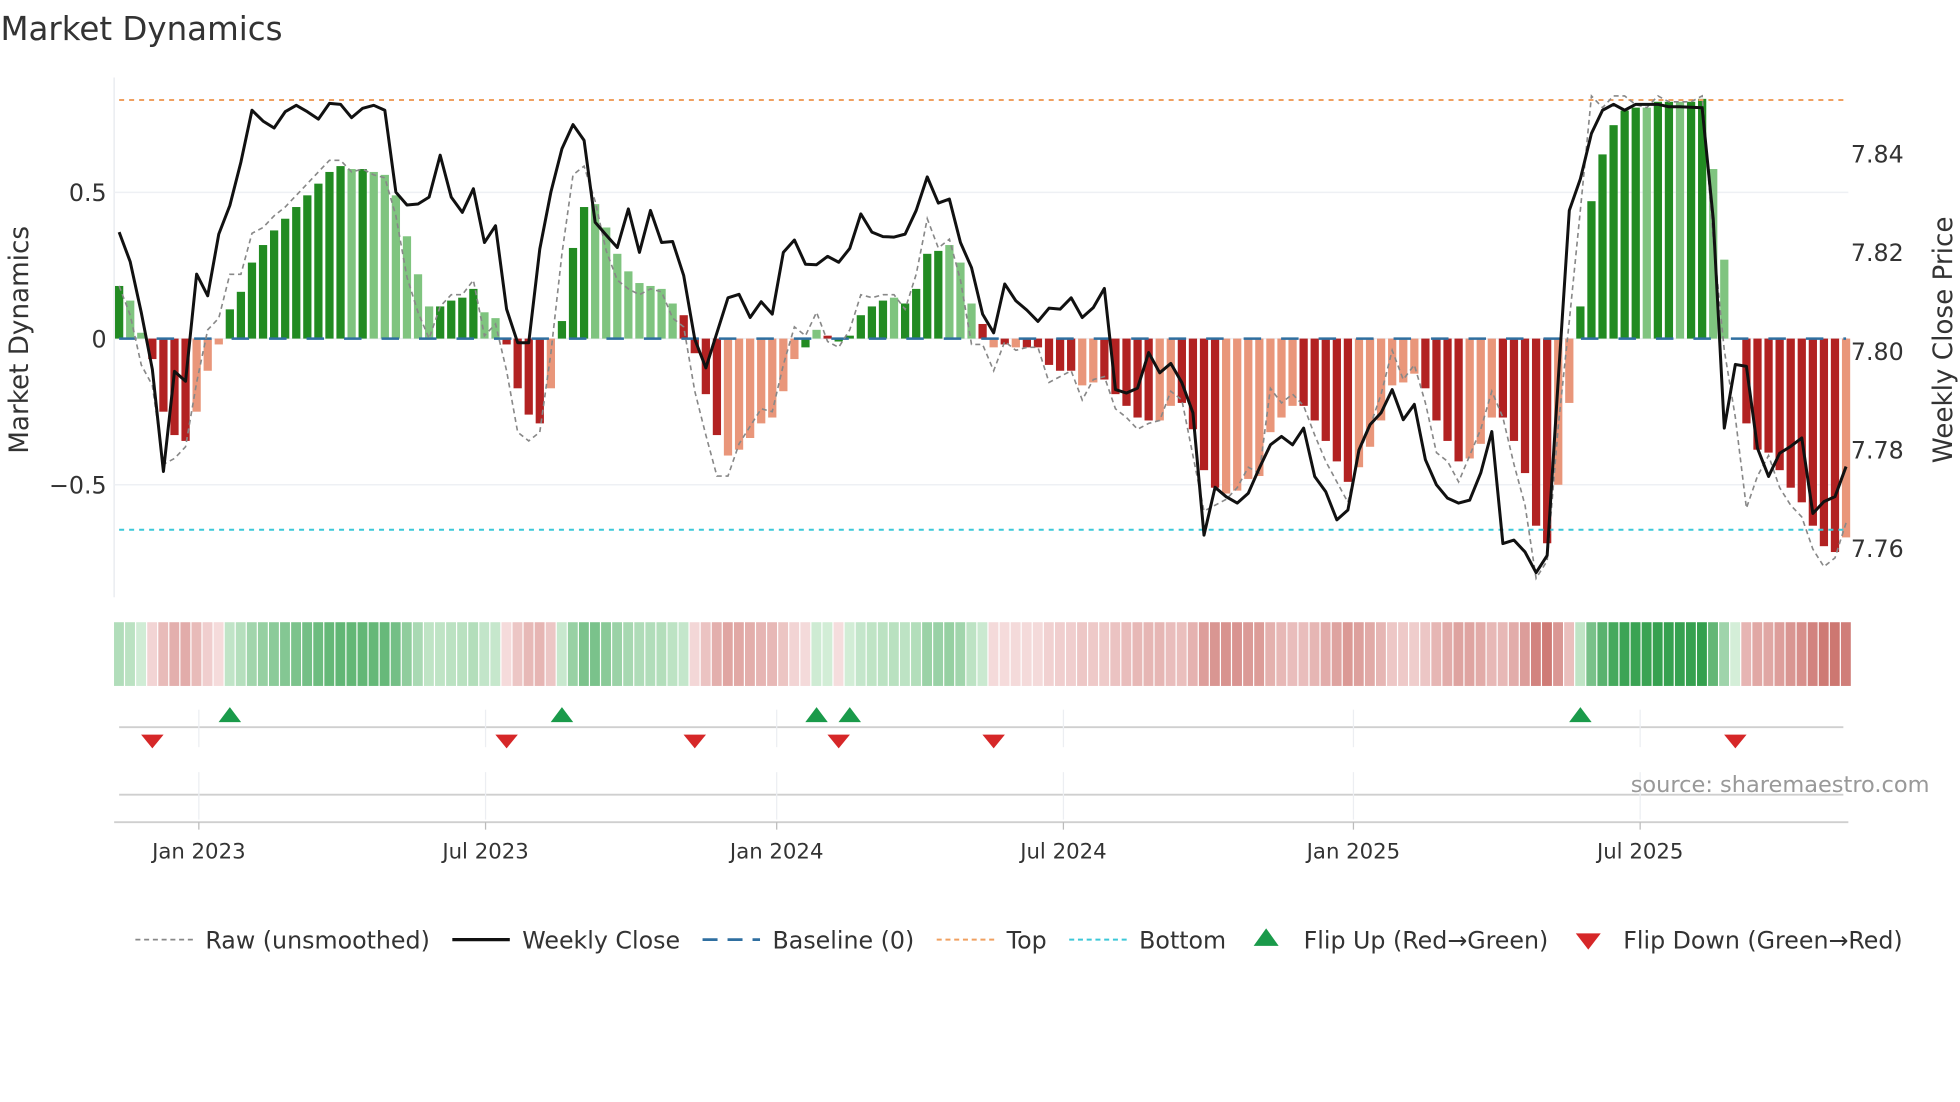  Describe the element at coordinates (1182, 940) in the screenshot. I see `legend-label: Bottom` at that location.